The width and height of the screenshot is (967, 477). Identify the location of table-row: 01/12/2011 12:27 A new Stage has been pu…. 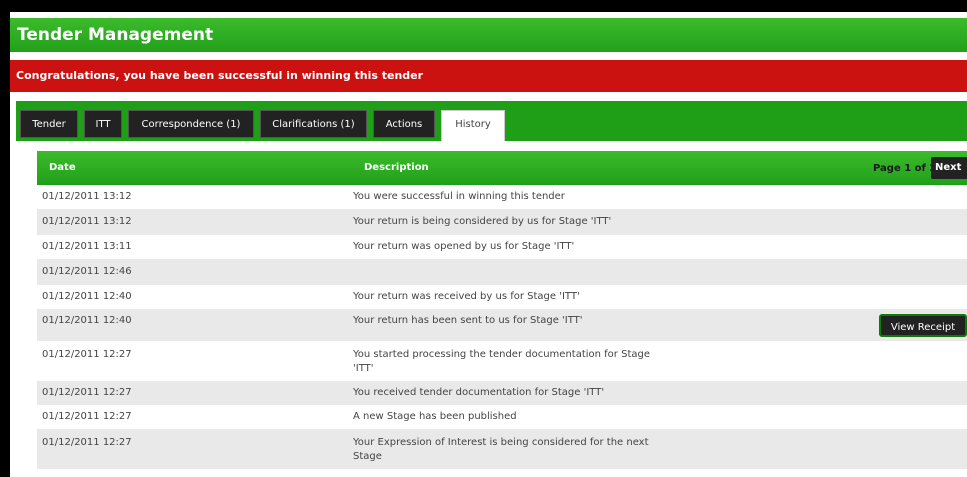
(502, 417).